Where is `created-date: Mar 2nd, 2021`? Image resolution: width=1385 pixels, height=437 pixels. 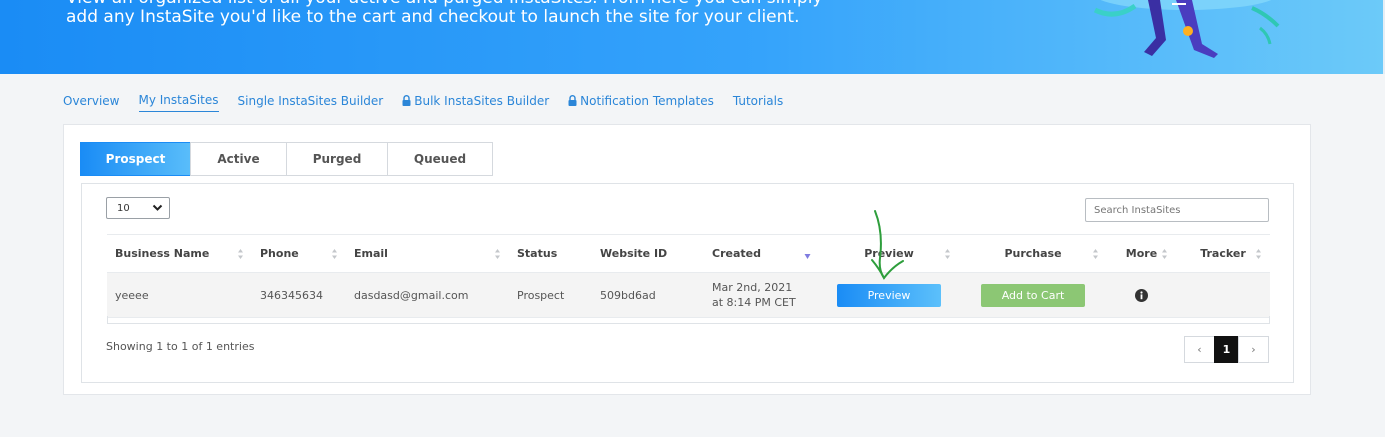 created-date: Mar 2nd, 2021 is located at coordinates (752, 287).